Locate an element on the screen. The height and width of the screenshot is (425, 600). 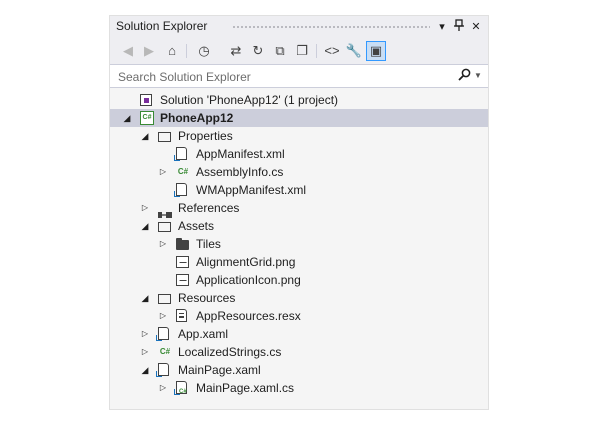
tree-item-label: AppResources.resx is located at coordinates (248, 316).